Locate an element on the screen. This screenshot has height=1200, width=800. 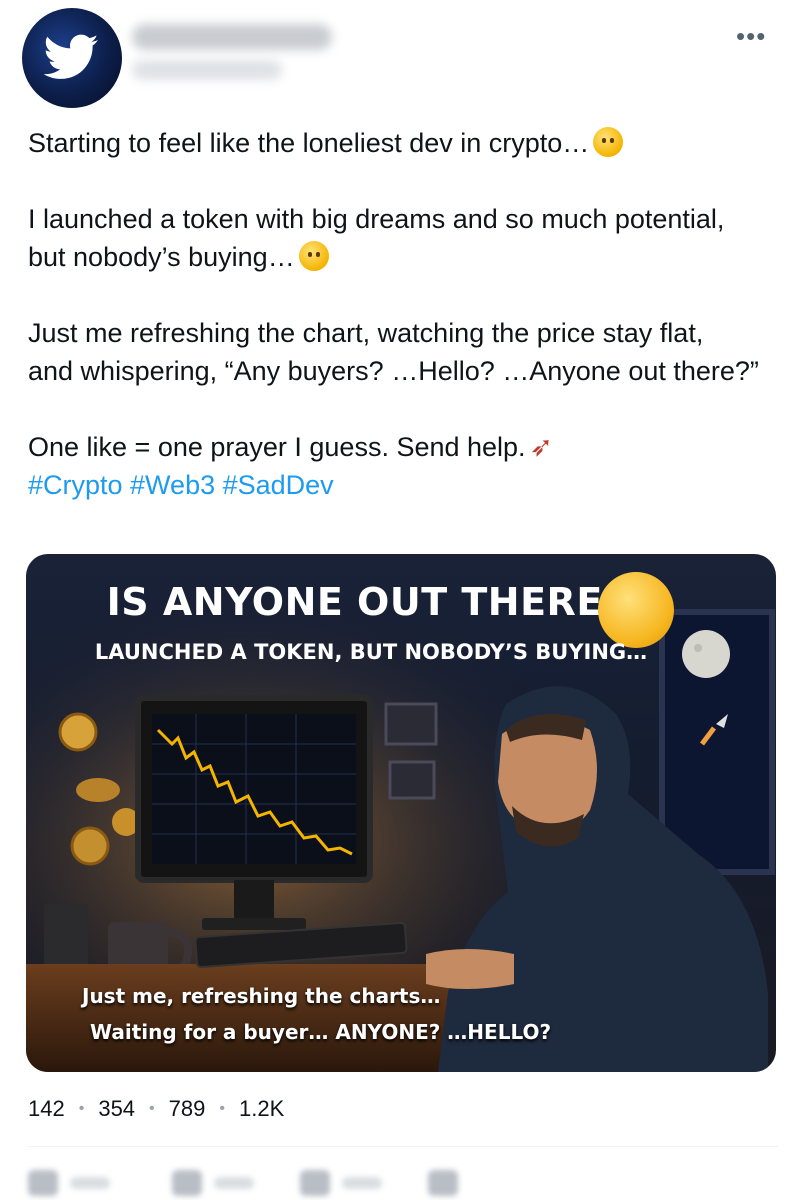
repost-icon is located at coordinates (187, 1183).